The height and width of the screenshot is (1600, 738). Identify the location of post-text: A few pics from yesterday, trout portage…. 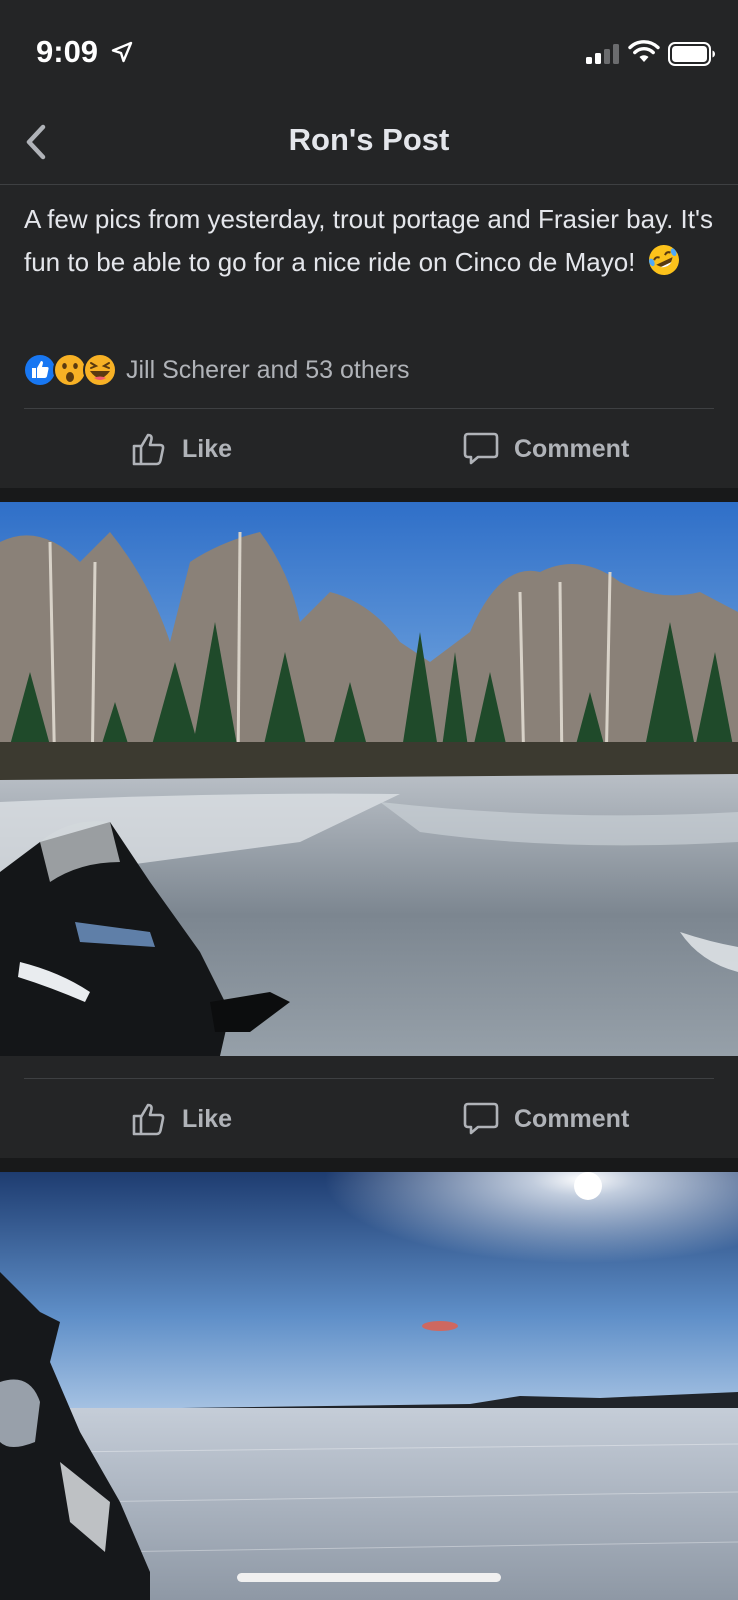
(368, 240).